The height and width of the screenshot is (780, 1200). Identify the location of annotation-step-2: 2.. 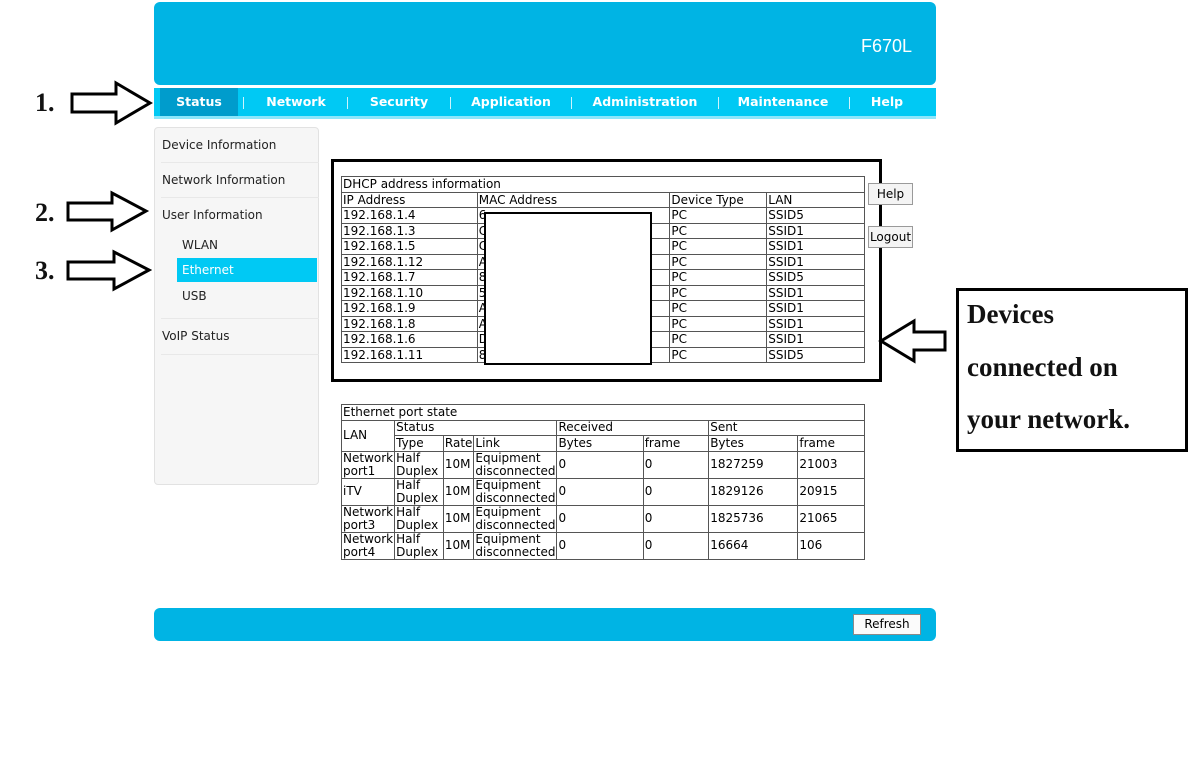
(45, 212).